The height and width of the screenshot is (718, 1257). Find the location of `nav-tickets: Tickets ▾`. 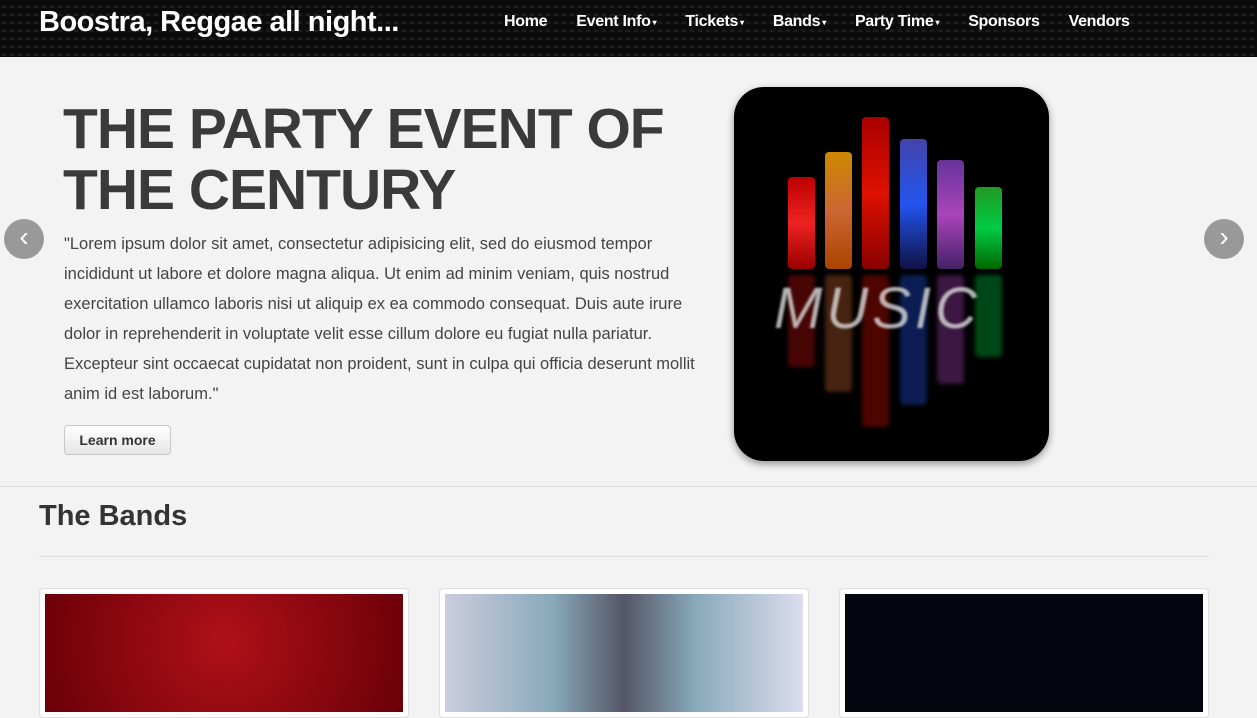

nav-tickets: Tickets ▾ is located at coordinates (714, 22).